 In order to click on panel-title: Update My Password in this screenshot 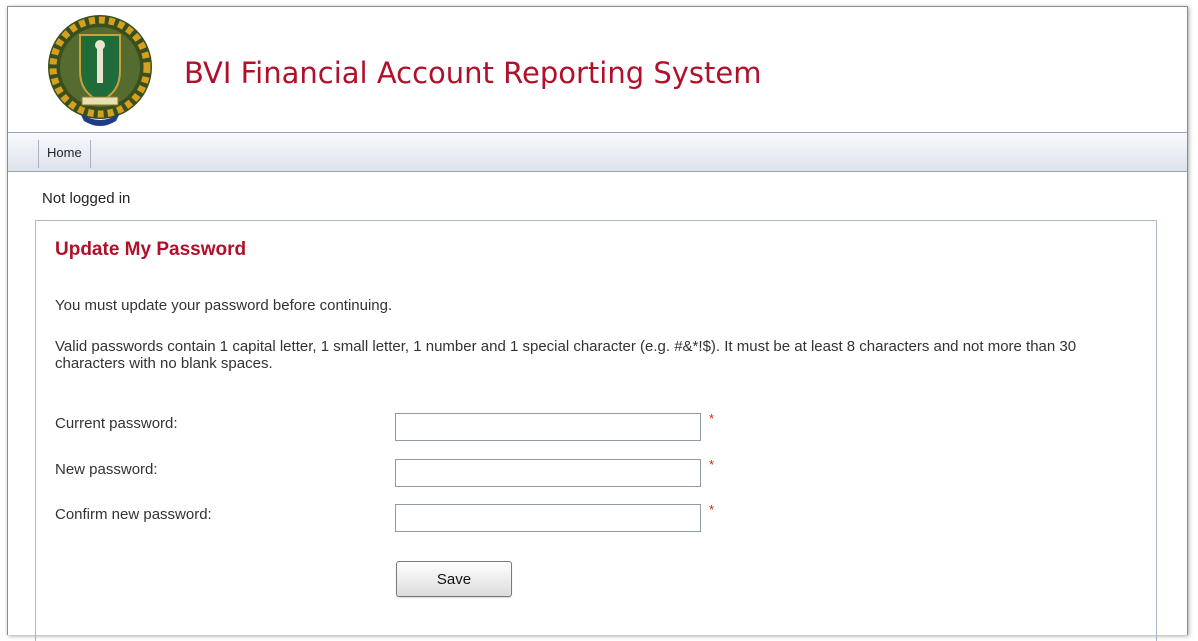, I will do `click(151, 249)`.